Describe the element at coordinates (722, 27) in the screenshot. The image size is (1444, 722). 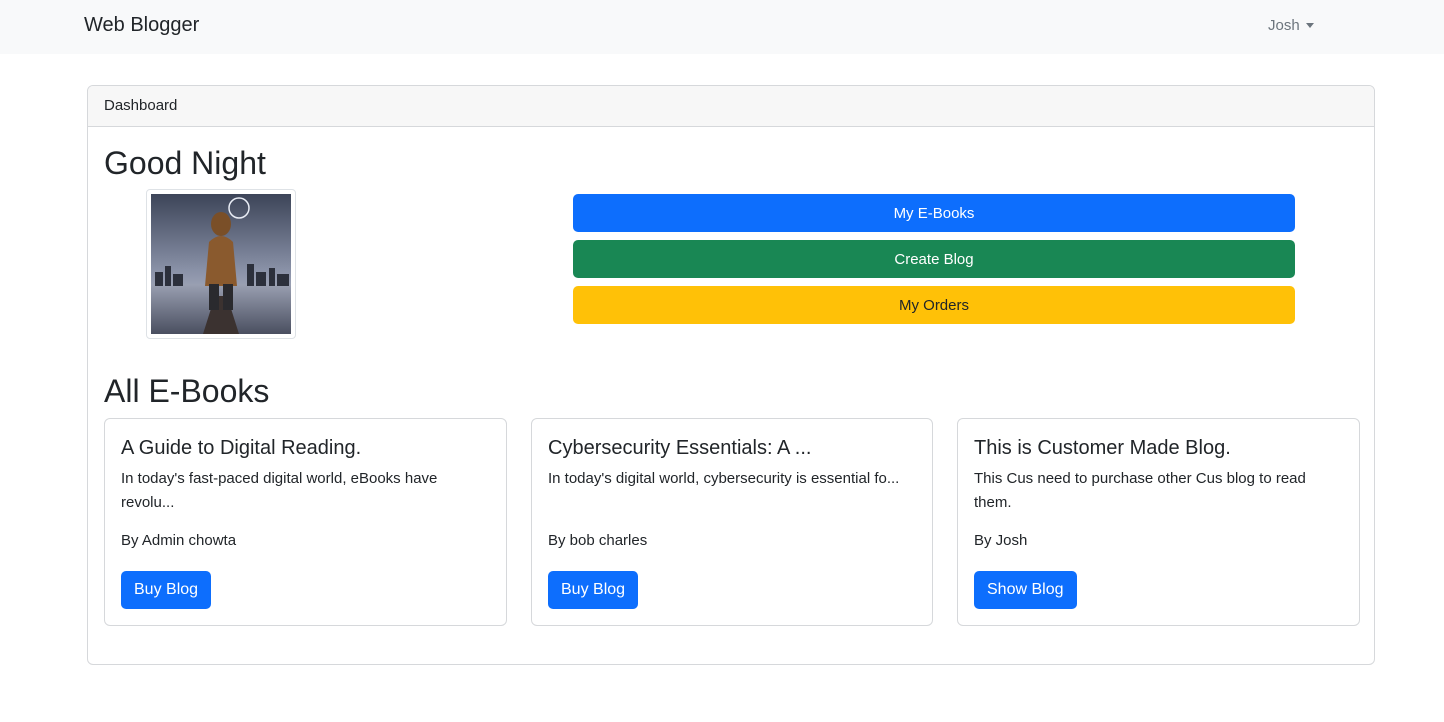
I see `top-navbar: Web Blogger Josh` at that location.